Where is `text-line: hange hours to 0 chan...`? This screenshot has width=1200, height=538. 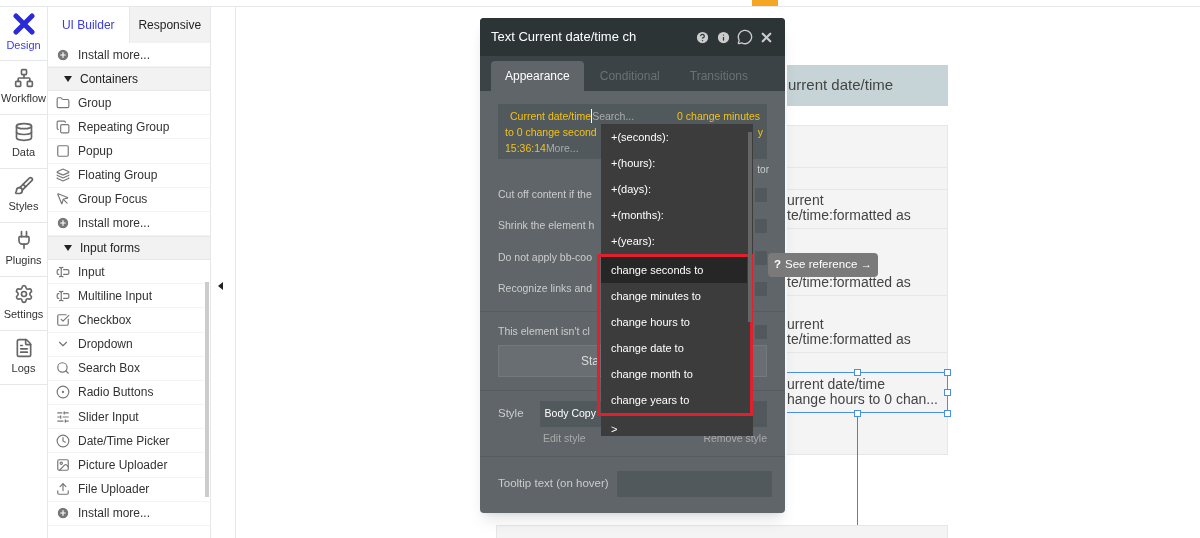 text-line: hange hours to 0 chan... is located at coordinates (863, 399).